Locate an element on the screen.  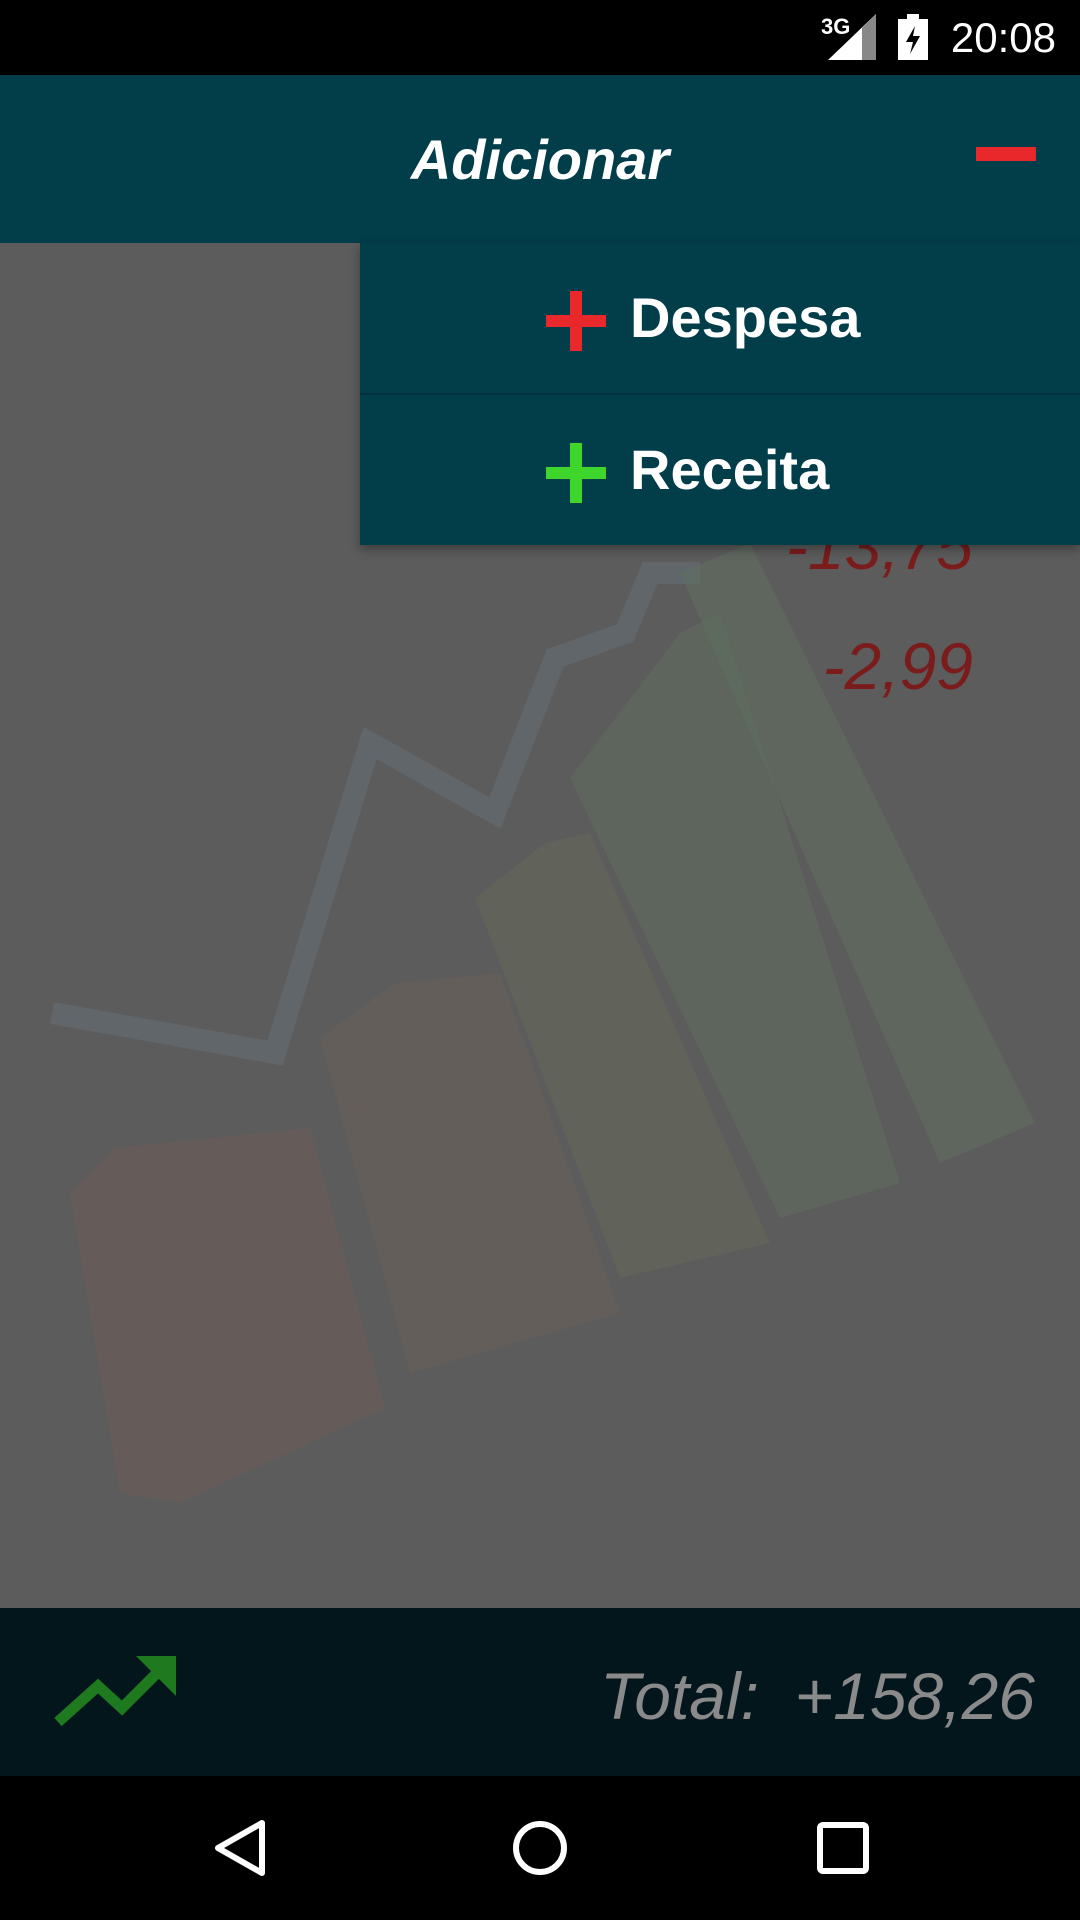
home-icon is located at coordinates (540, 1848).